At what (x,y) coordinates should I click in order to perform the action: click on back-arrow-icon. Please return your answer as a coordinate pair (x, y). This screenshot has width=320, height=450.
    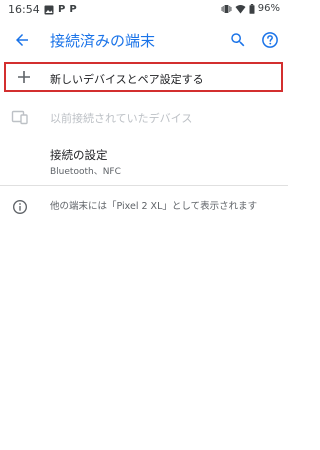
    Looking at the image, I should click on (22, 40).